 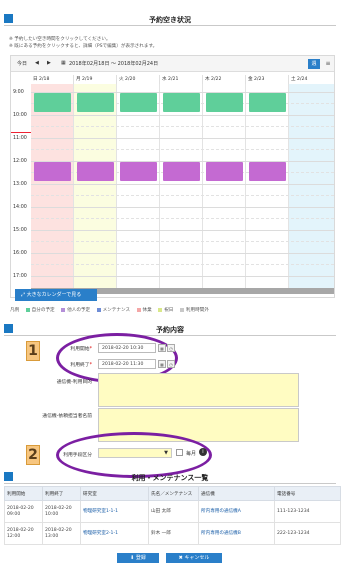 I want to click on table-cell-link: 物理研究室2-1-1, so click(x=114, y=533).